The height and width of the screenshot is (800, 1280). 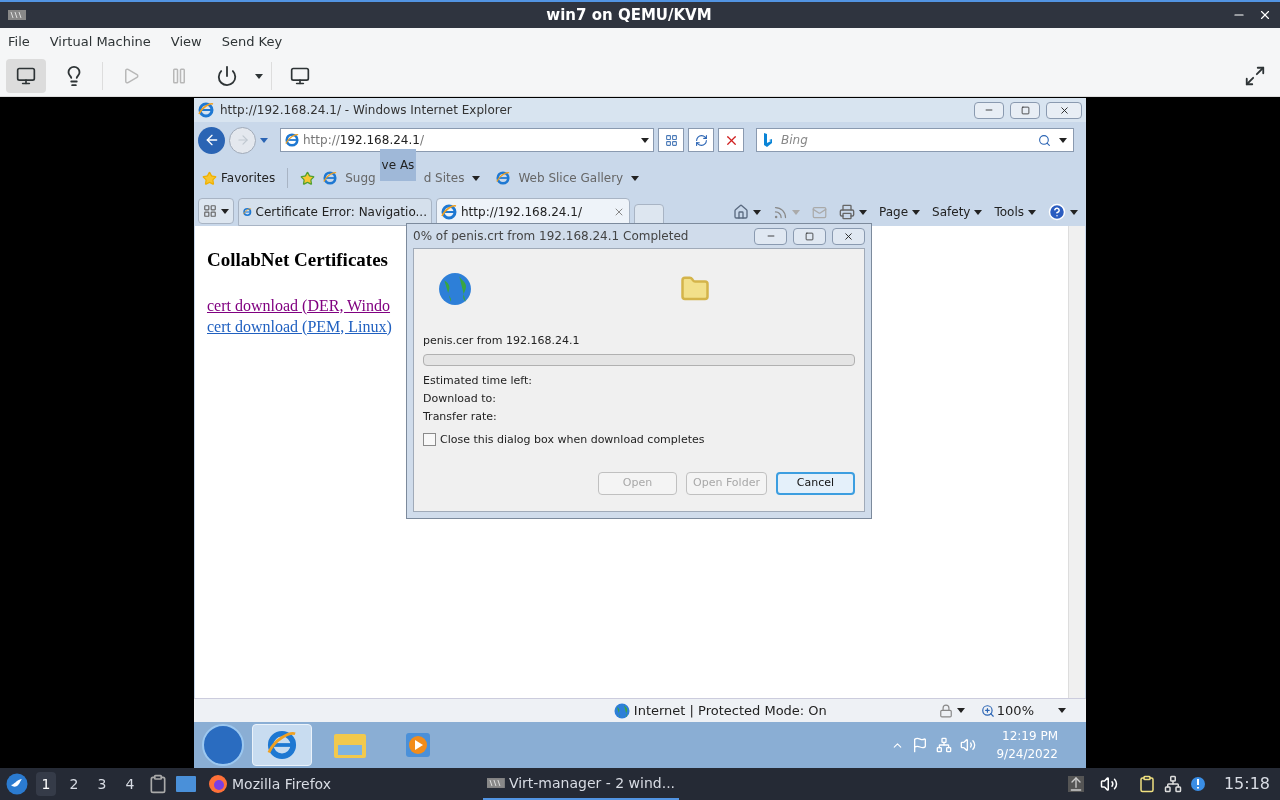 What do you see at coordinates (957, 212) in the screenshot?
I see `command-menu: Safety` at bounding box center [957, 212].